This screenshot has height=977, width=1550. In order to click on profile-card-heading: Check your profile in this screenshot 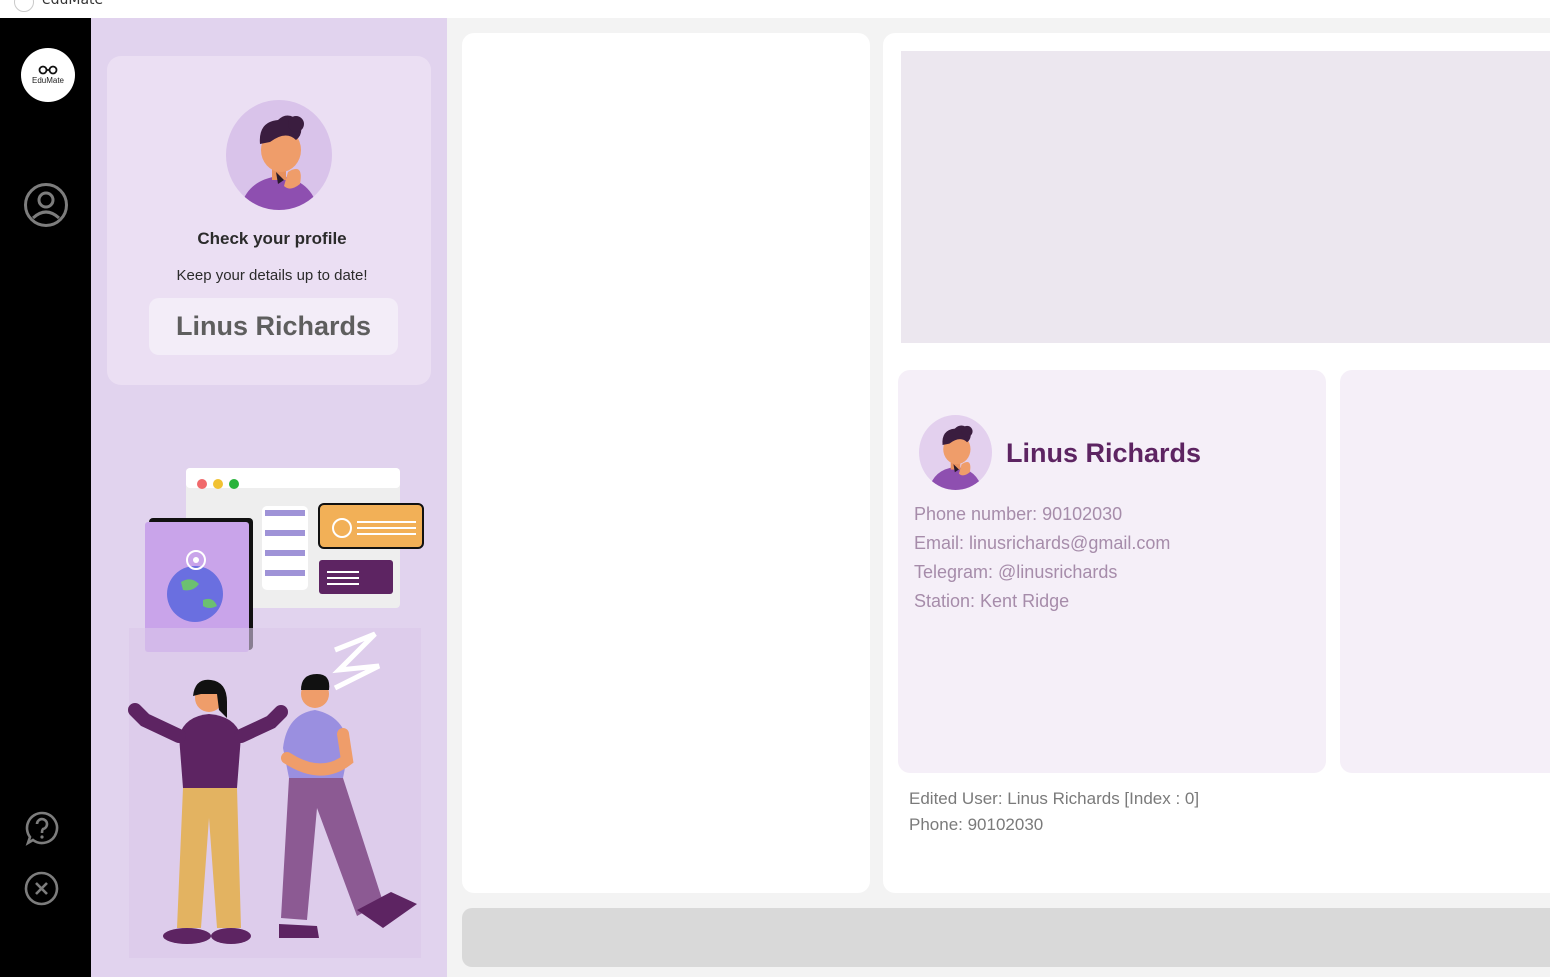, I will do `click(272, 238)`.